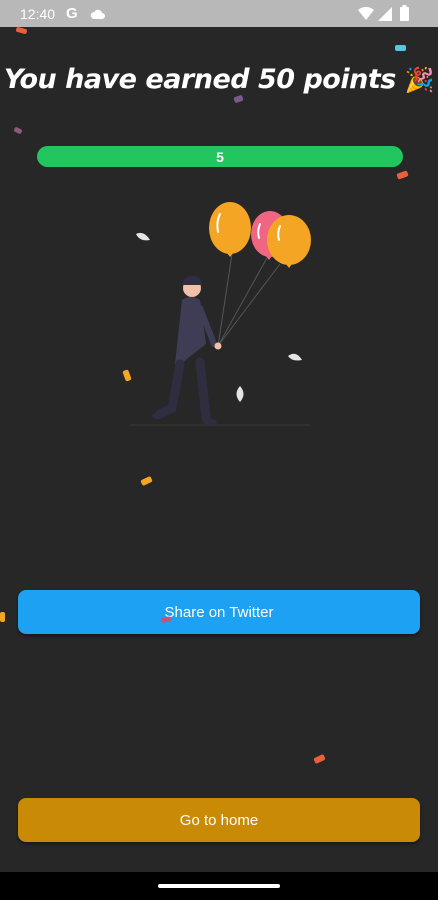 This screenshot has width=438, height=900. What do you see at coordinates (419, 80) in the screenshot?
I see `party-popper-icon: 🎉` at bounding box center [419, 80].